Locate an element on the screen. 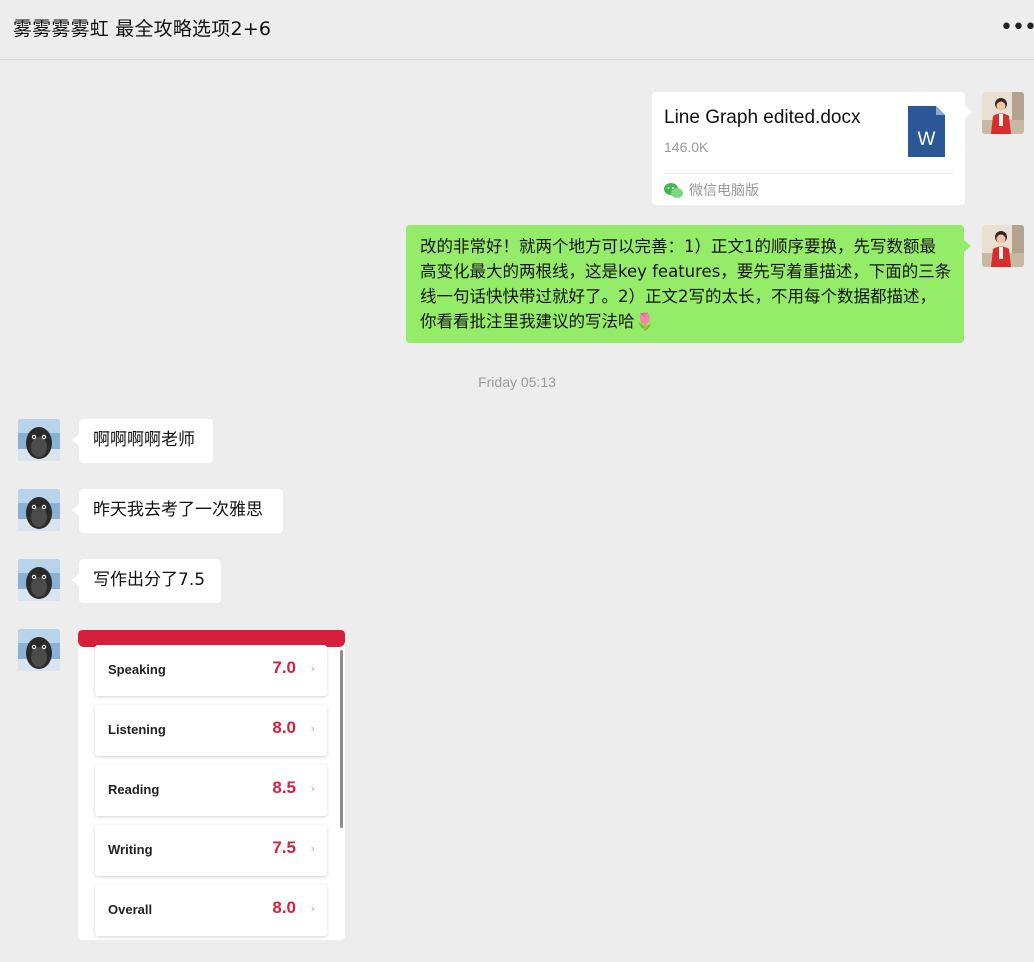 This screenshot has height=962, width=1034. student-message: 啊啊啊啊老师 is located at coordinates (146, 441).